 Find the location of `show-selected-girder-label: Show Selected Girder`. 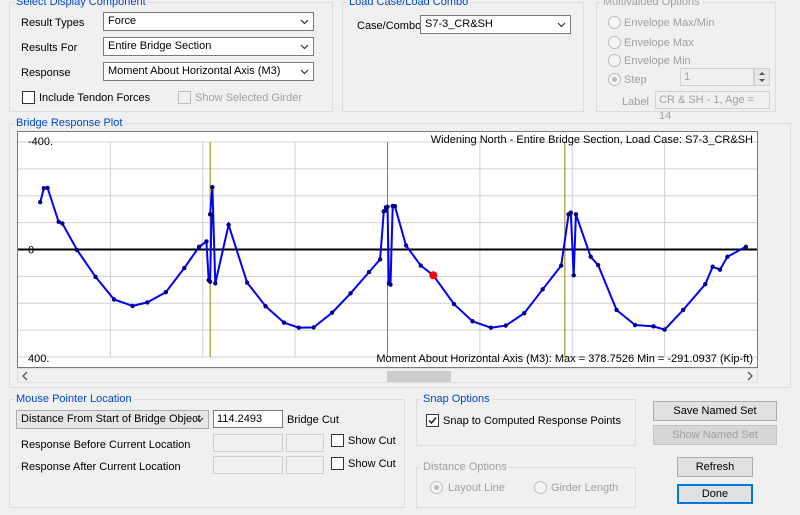

show-selected-girder-label: Show Selected Girder is located at coordinates (248, 98).